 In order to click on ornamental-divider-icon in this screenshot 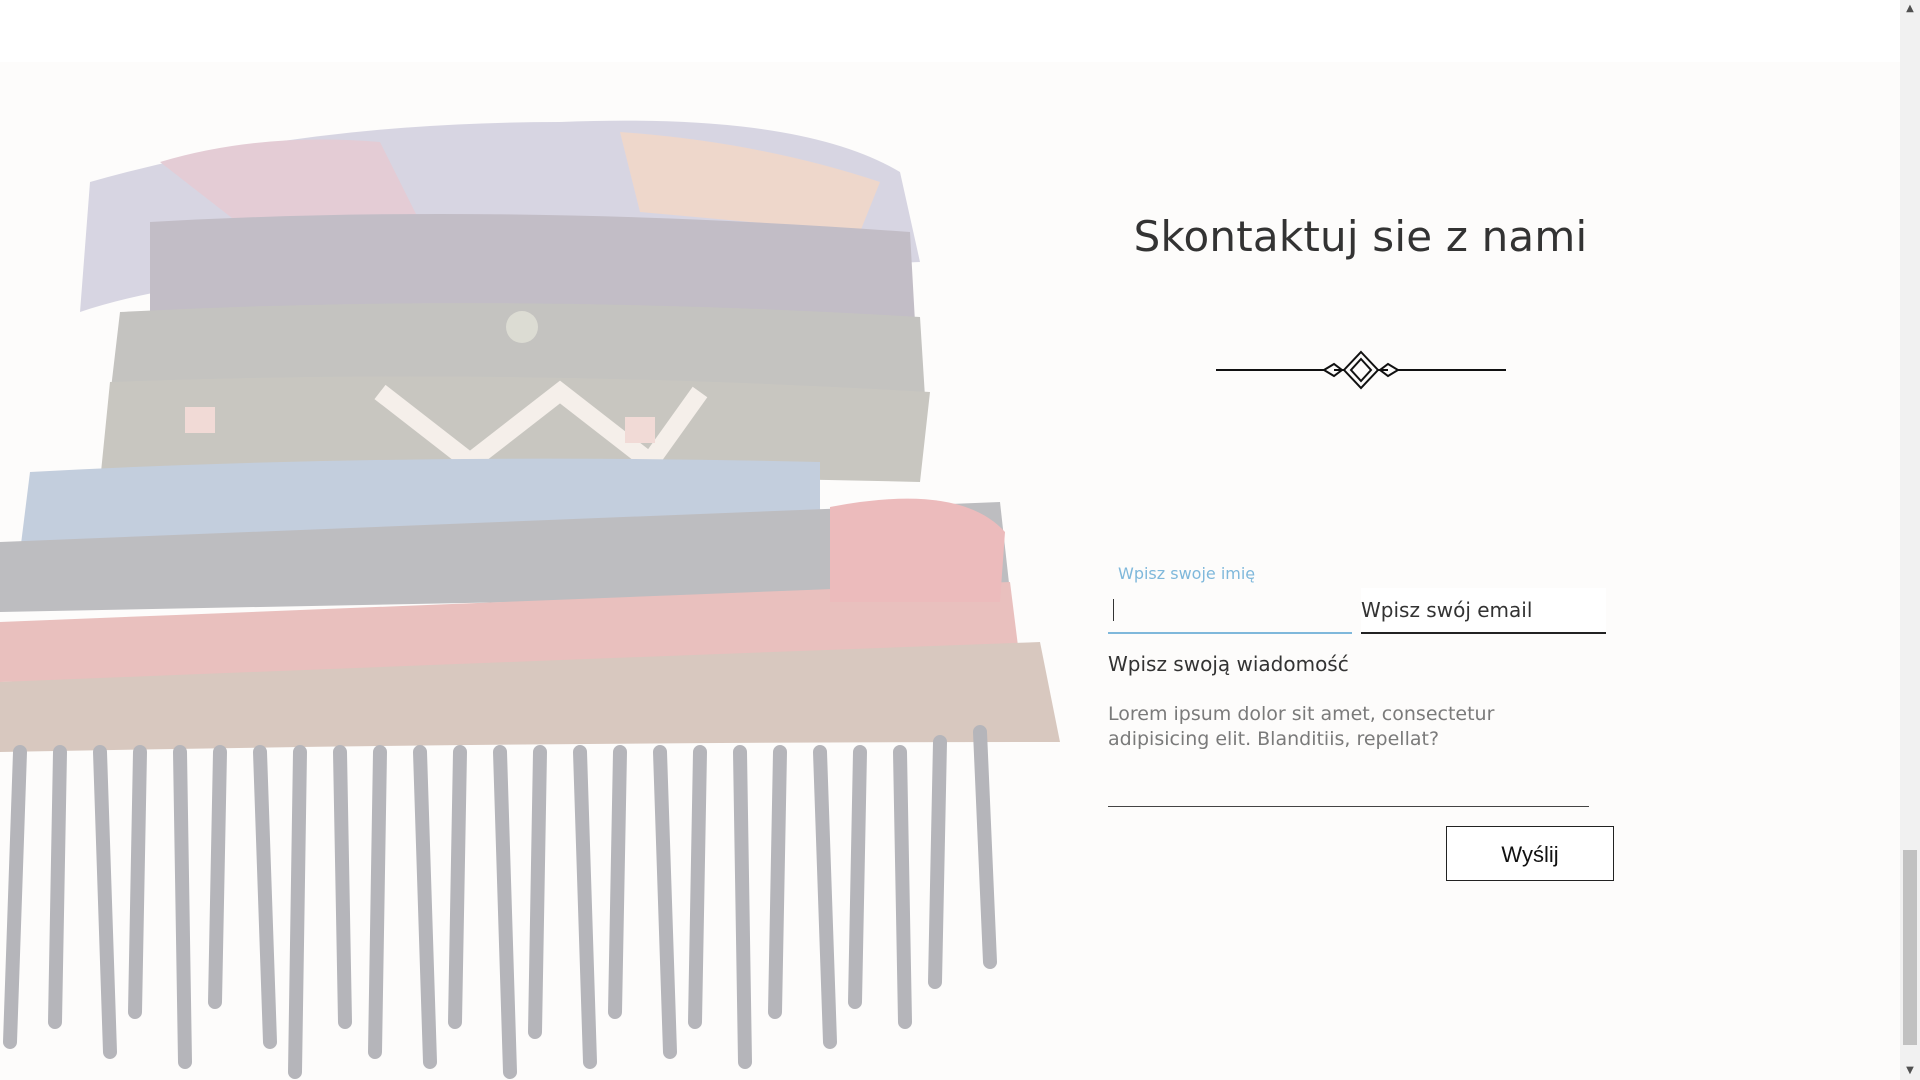, I will do `click(1361, 370)`.